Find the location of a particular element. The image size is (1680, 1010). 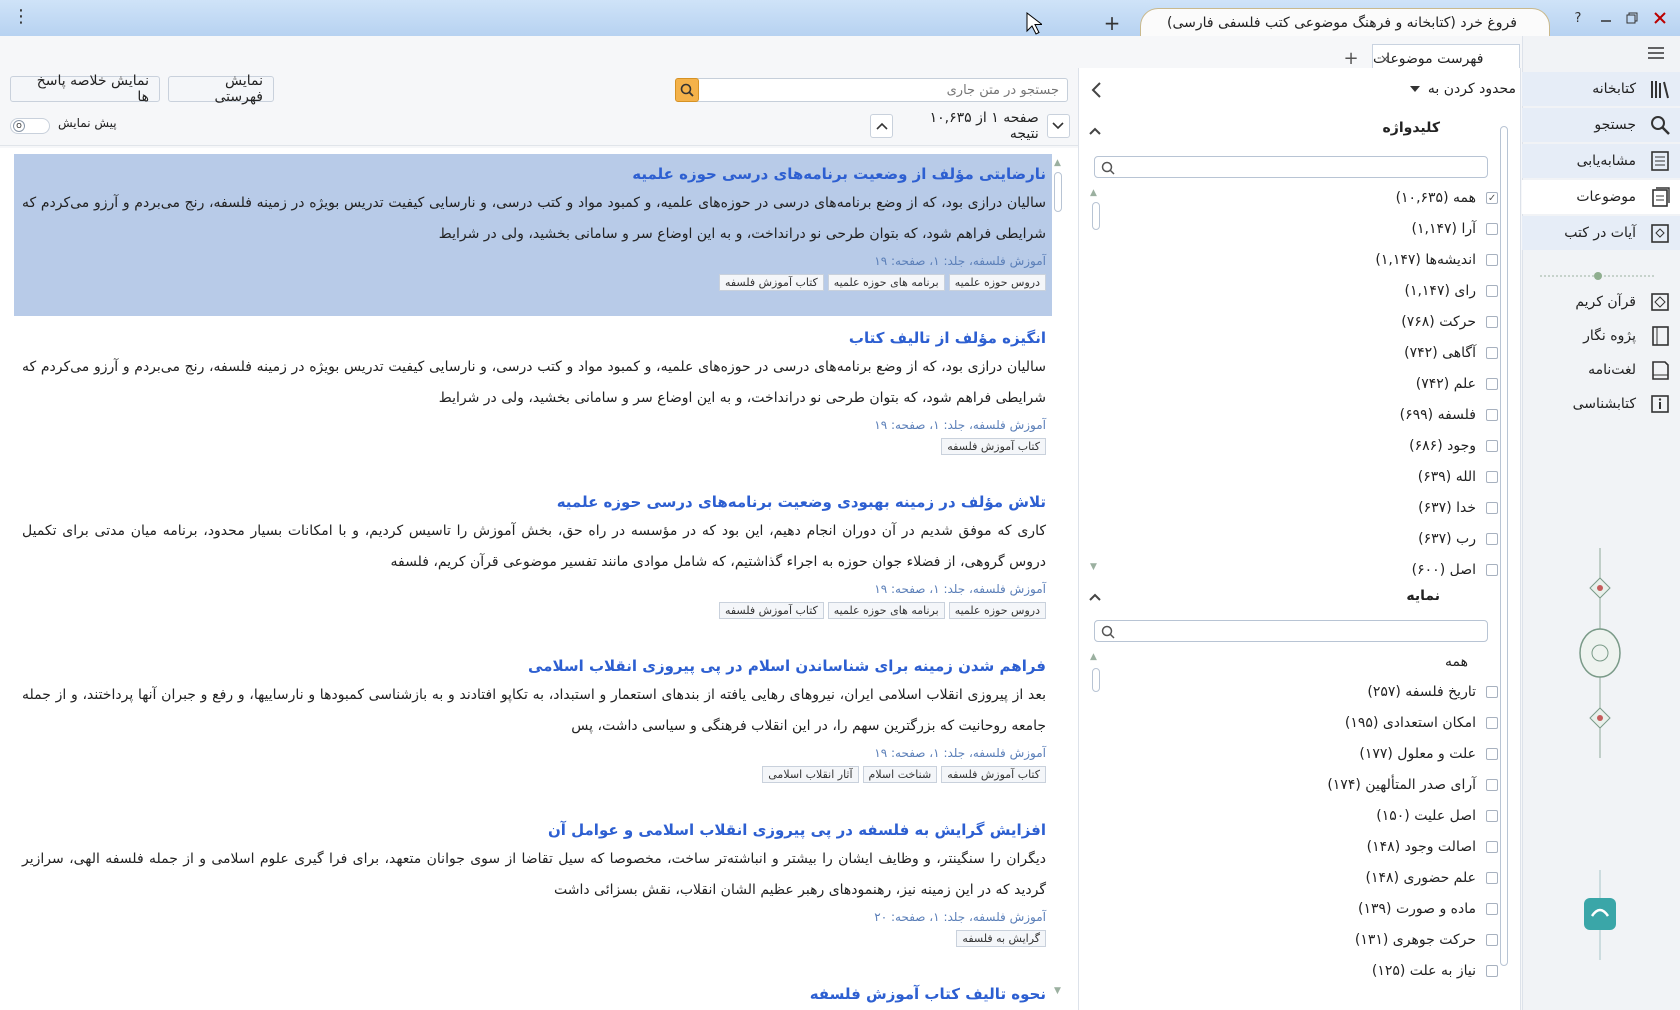

keyword-item: آگاهی (۷۴۲) is located at coordinates (1451, 353).